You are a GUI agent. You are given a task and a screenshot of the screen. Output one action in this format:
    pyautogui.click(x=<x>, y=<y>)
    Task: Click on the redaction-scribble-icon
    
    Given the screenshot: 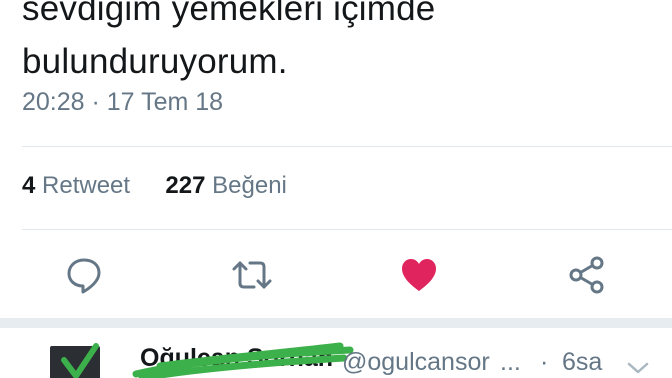 What is the action you would take?
    pyautogui.click(x=243, y=360)
    